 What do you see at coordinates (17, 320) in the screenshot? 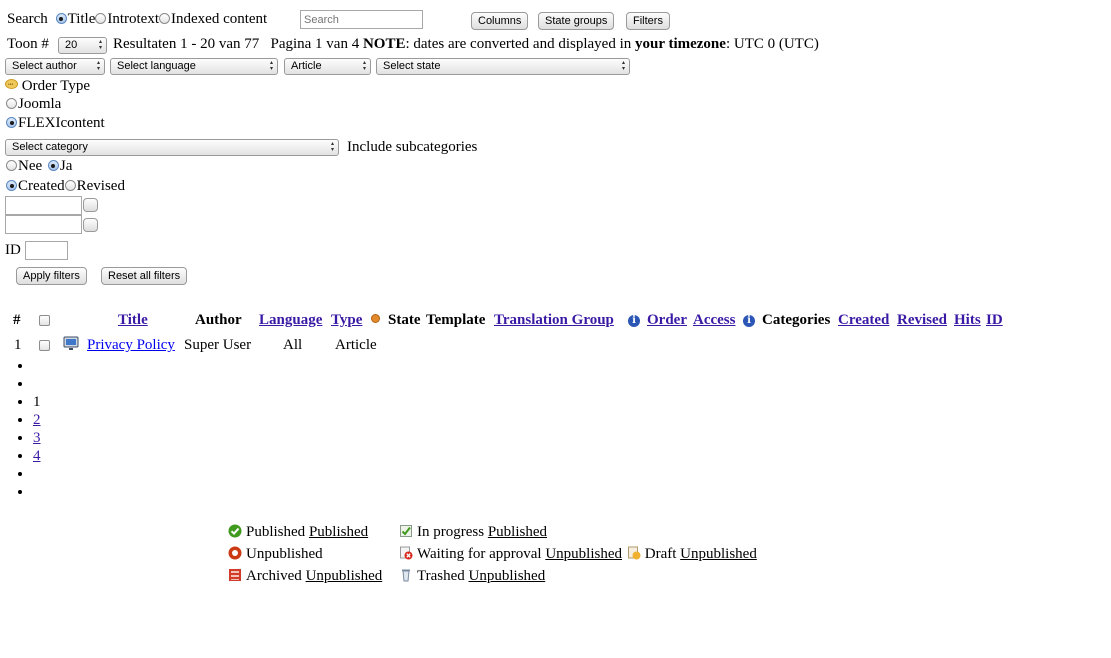
I see `col-num-header: #` at bounding box center [17, 320].